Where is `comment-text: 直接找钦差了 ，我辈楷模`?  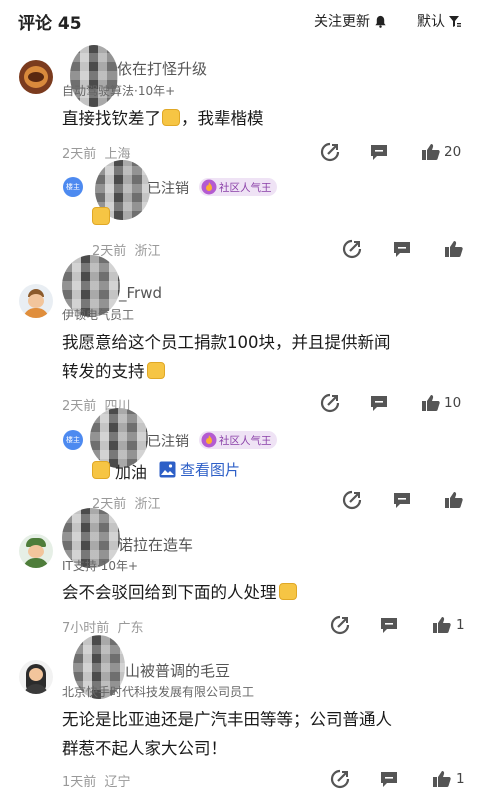
comment-text: 直接找钦差了 ，我辈楷模 is located at coordinates (163, 118).